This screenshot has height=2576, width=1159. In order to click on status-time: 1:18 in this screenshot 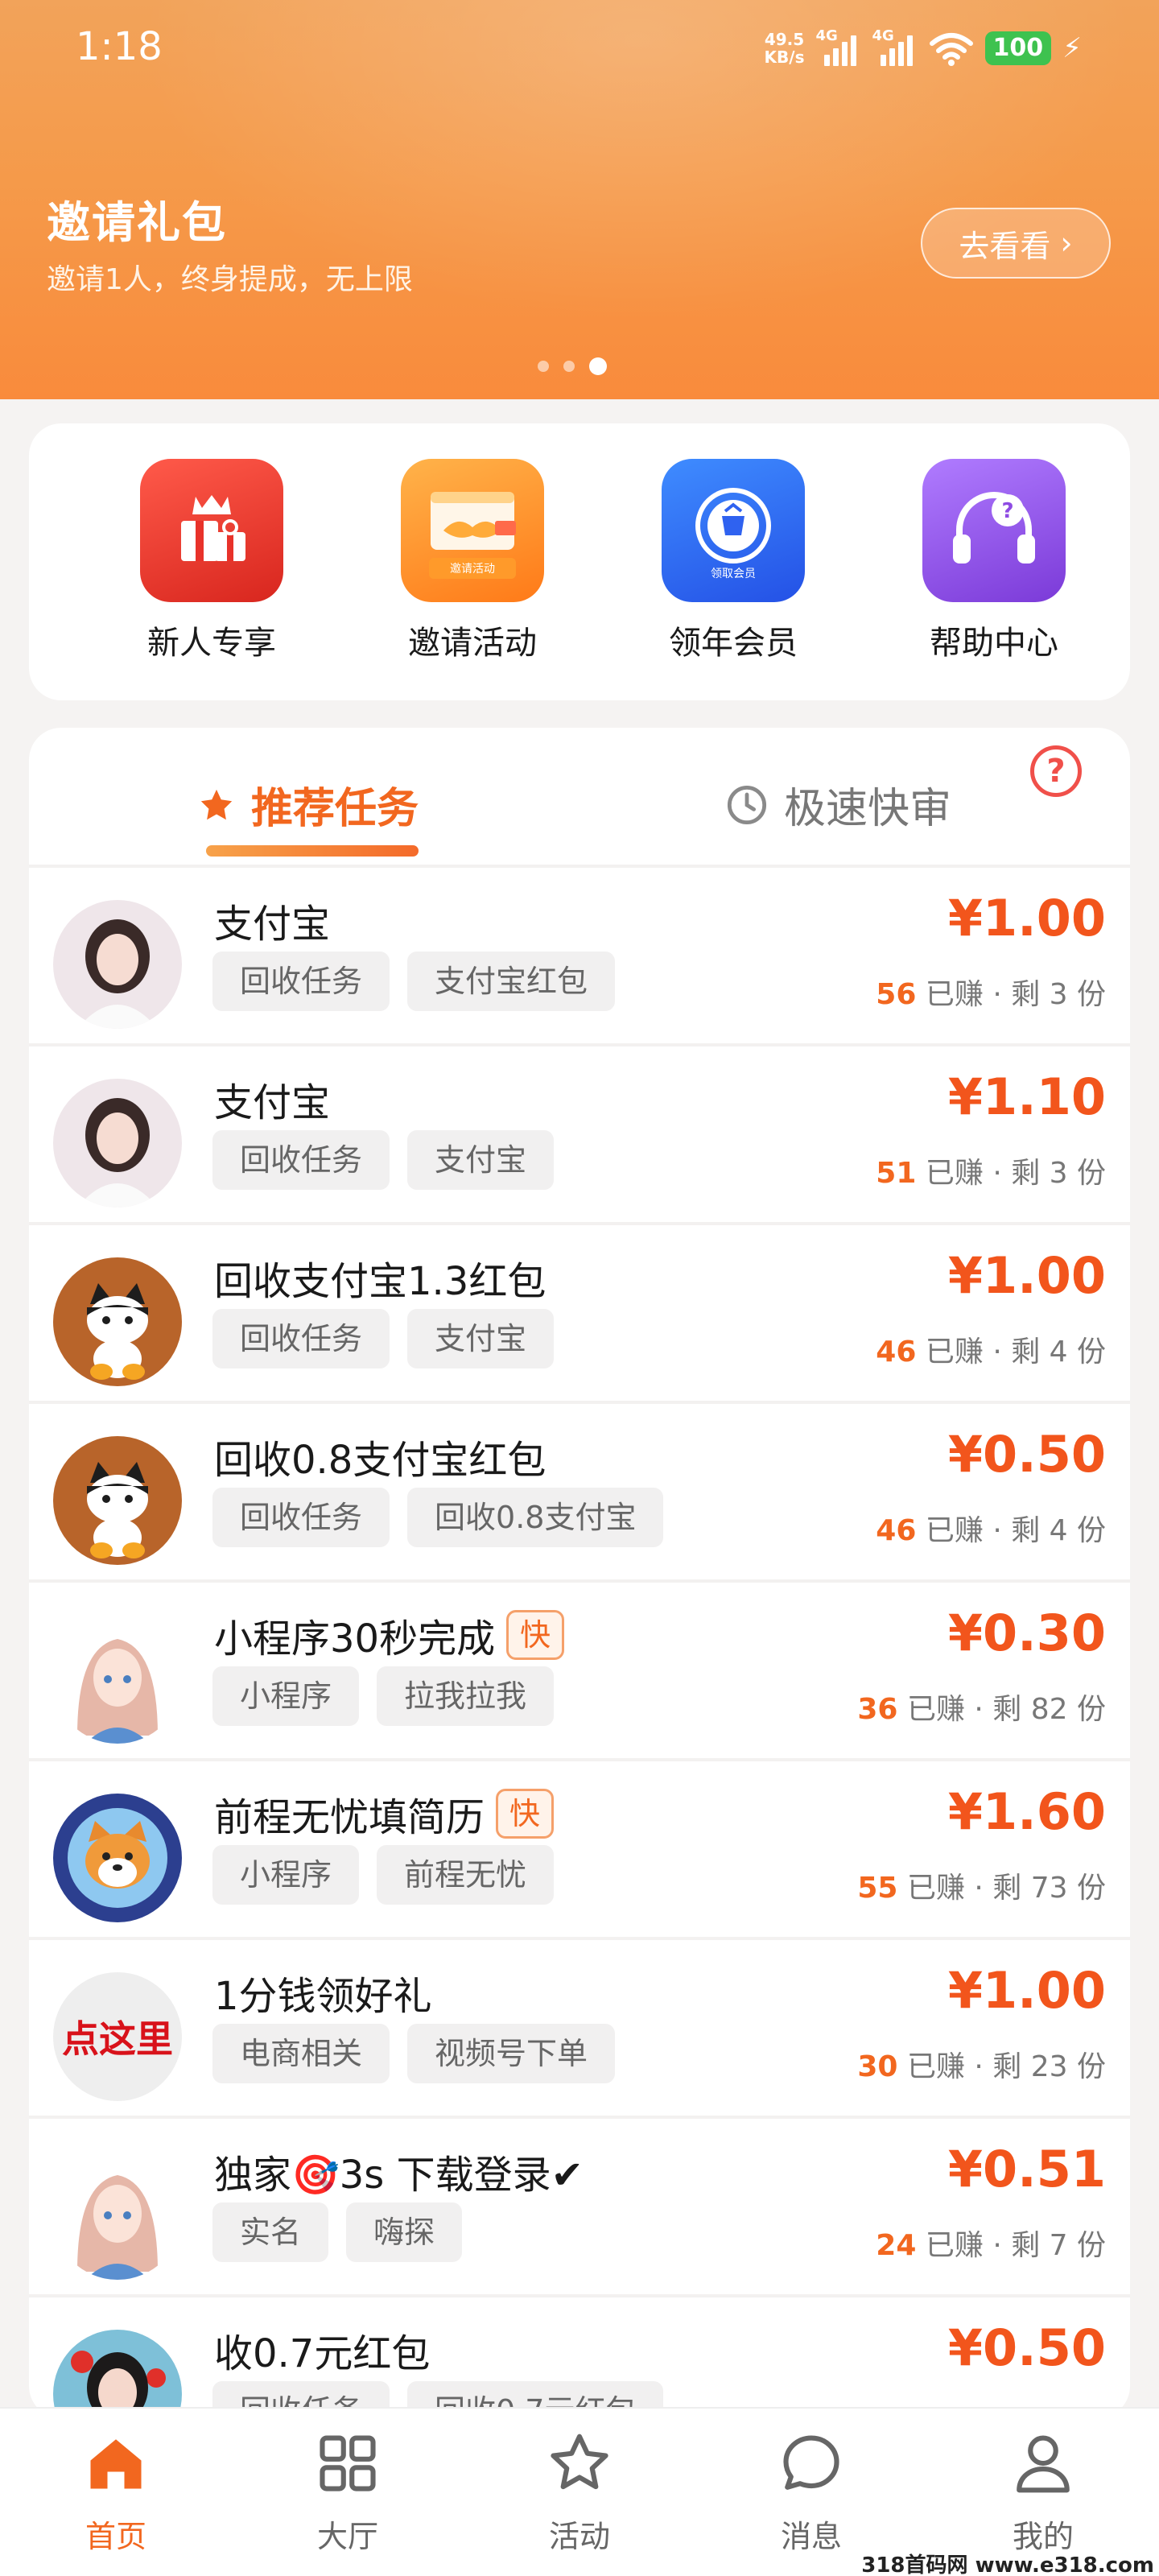, I will do `click(119, 46)`.